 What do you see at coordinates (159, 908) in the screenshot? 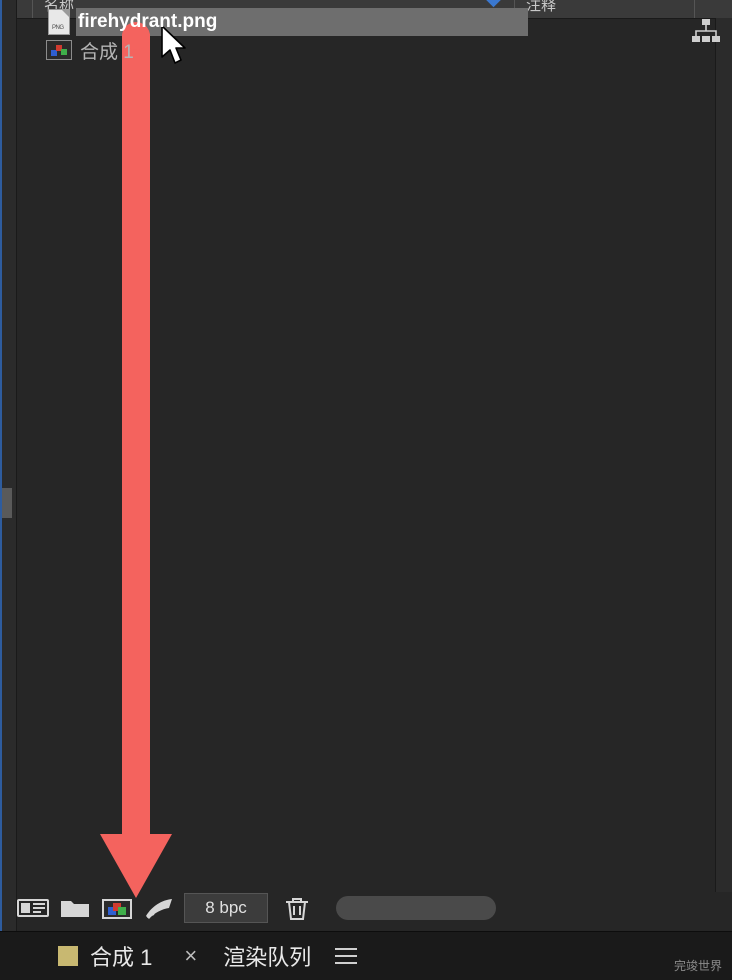
I see `project-settings-icon` at bounding box center [159, 908].